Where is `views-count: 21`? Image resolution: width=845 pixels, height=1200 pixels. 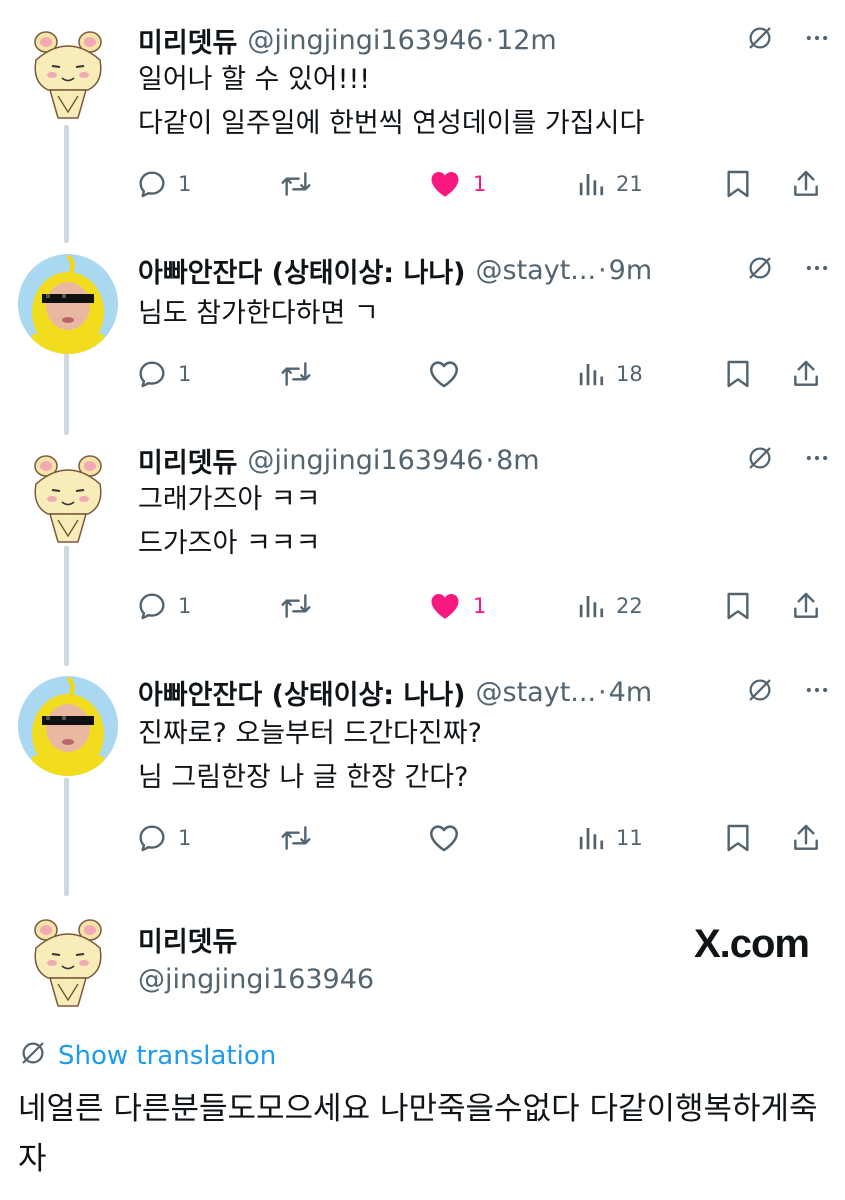 views-count: 21 is located at coordinates (629, 184).